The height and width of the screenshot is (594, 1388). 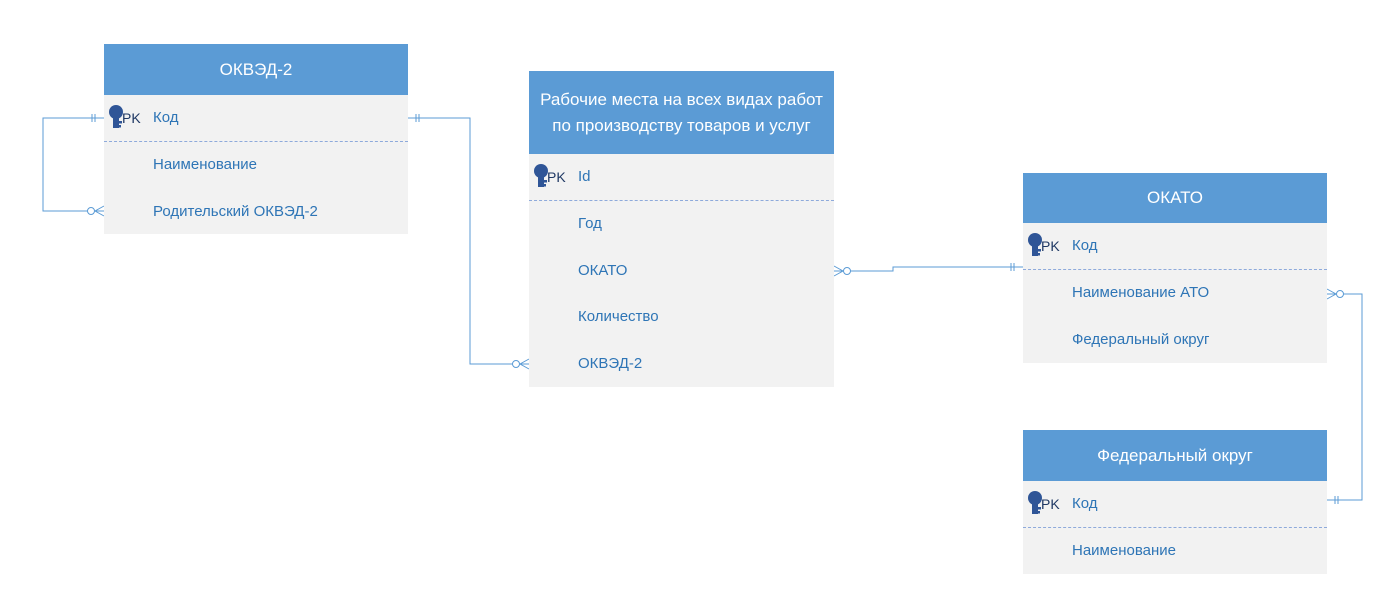 What do you see at coordinates (1175, 455) in the screenshot?
I see `entity-title: Федеральный округ` at bounding box center [1175, 455].